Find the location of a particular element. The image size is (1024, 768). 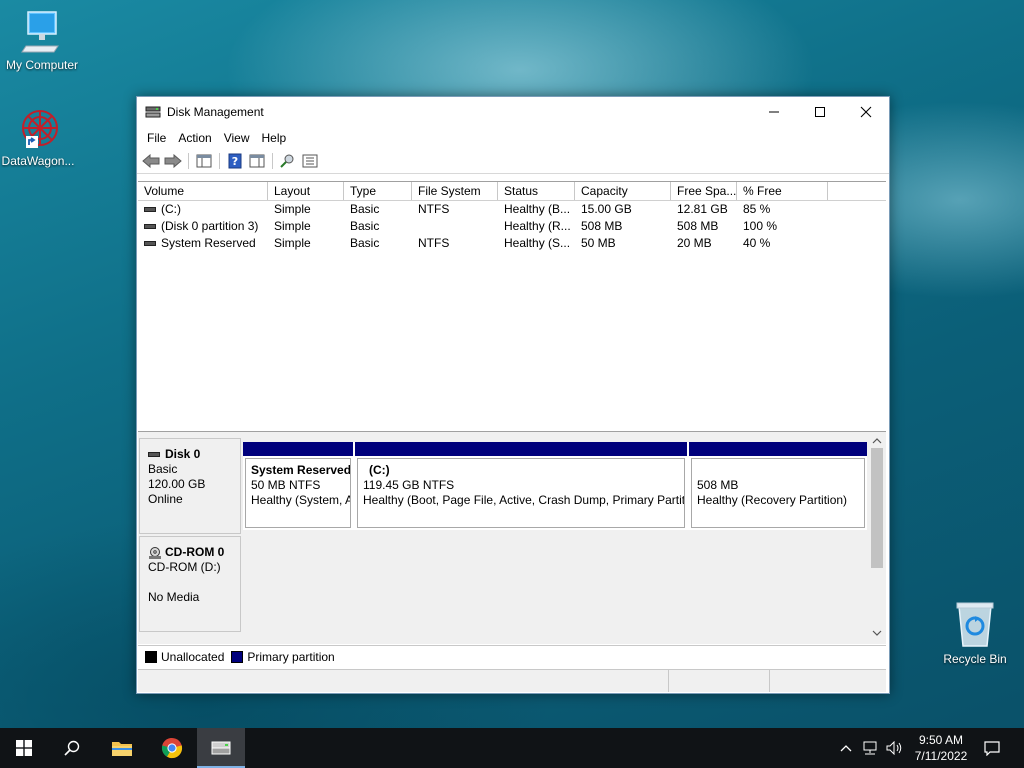

close-button is located at coordinates (866, 112).